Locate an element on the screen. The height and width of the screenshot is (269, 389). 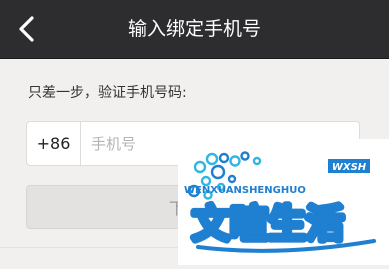
instruction-text: 只差一步，验证手机号码: is located at coordinates (107, 93).